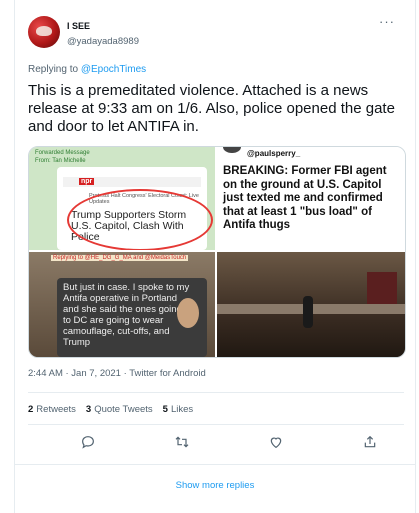  I want to click on divider-bottom, so click(215, 464).